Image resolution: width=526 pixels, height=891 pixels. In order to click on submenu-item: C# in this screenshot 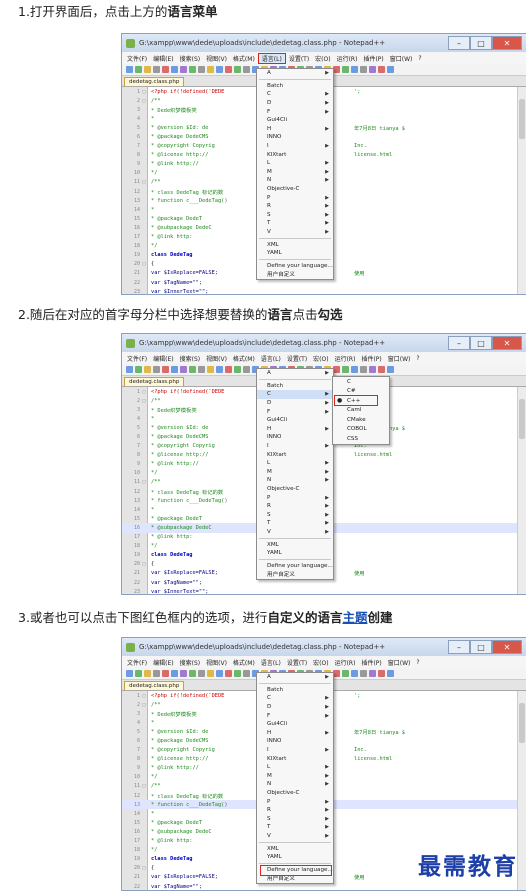, I will do `click(361, 392)`.